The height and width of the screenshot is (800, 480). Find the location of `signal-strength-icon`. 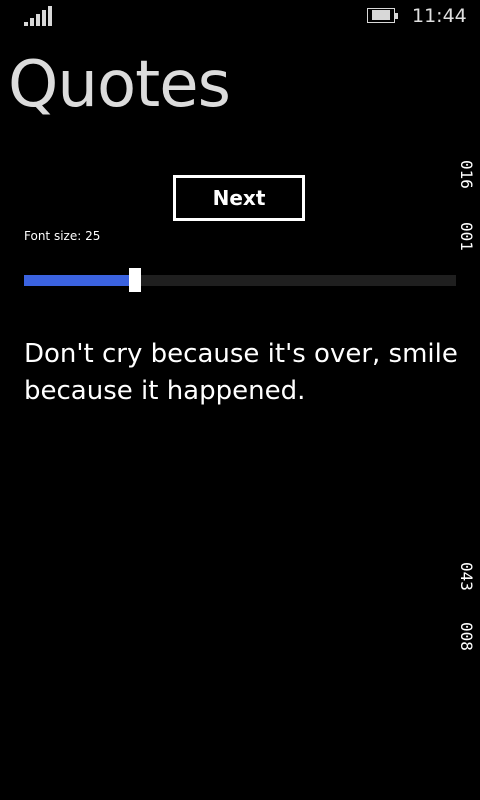

signal-strength-icon is located at coordinates (39, 16).